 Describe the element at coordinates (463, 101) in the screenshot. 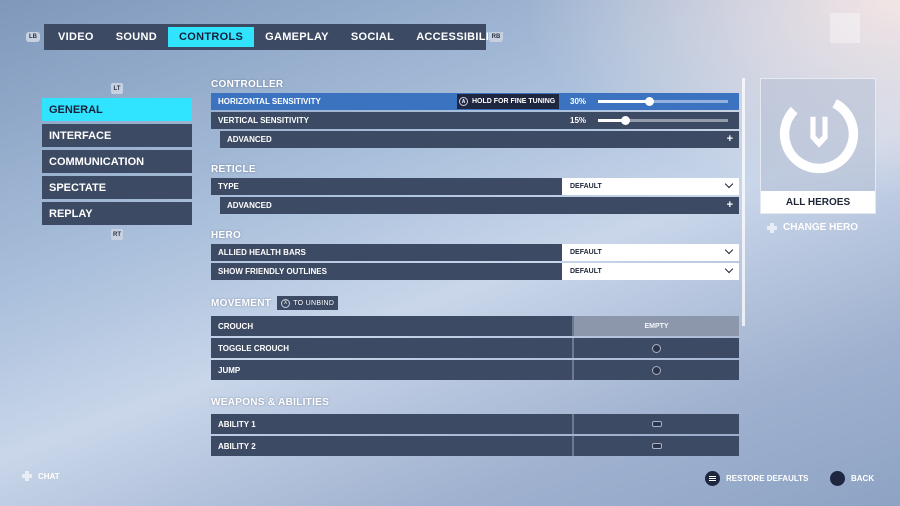

I see `a-button-icon: A` at that location.